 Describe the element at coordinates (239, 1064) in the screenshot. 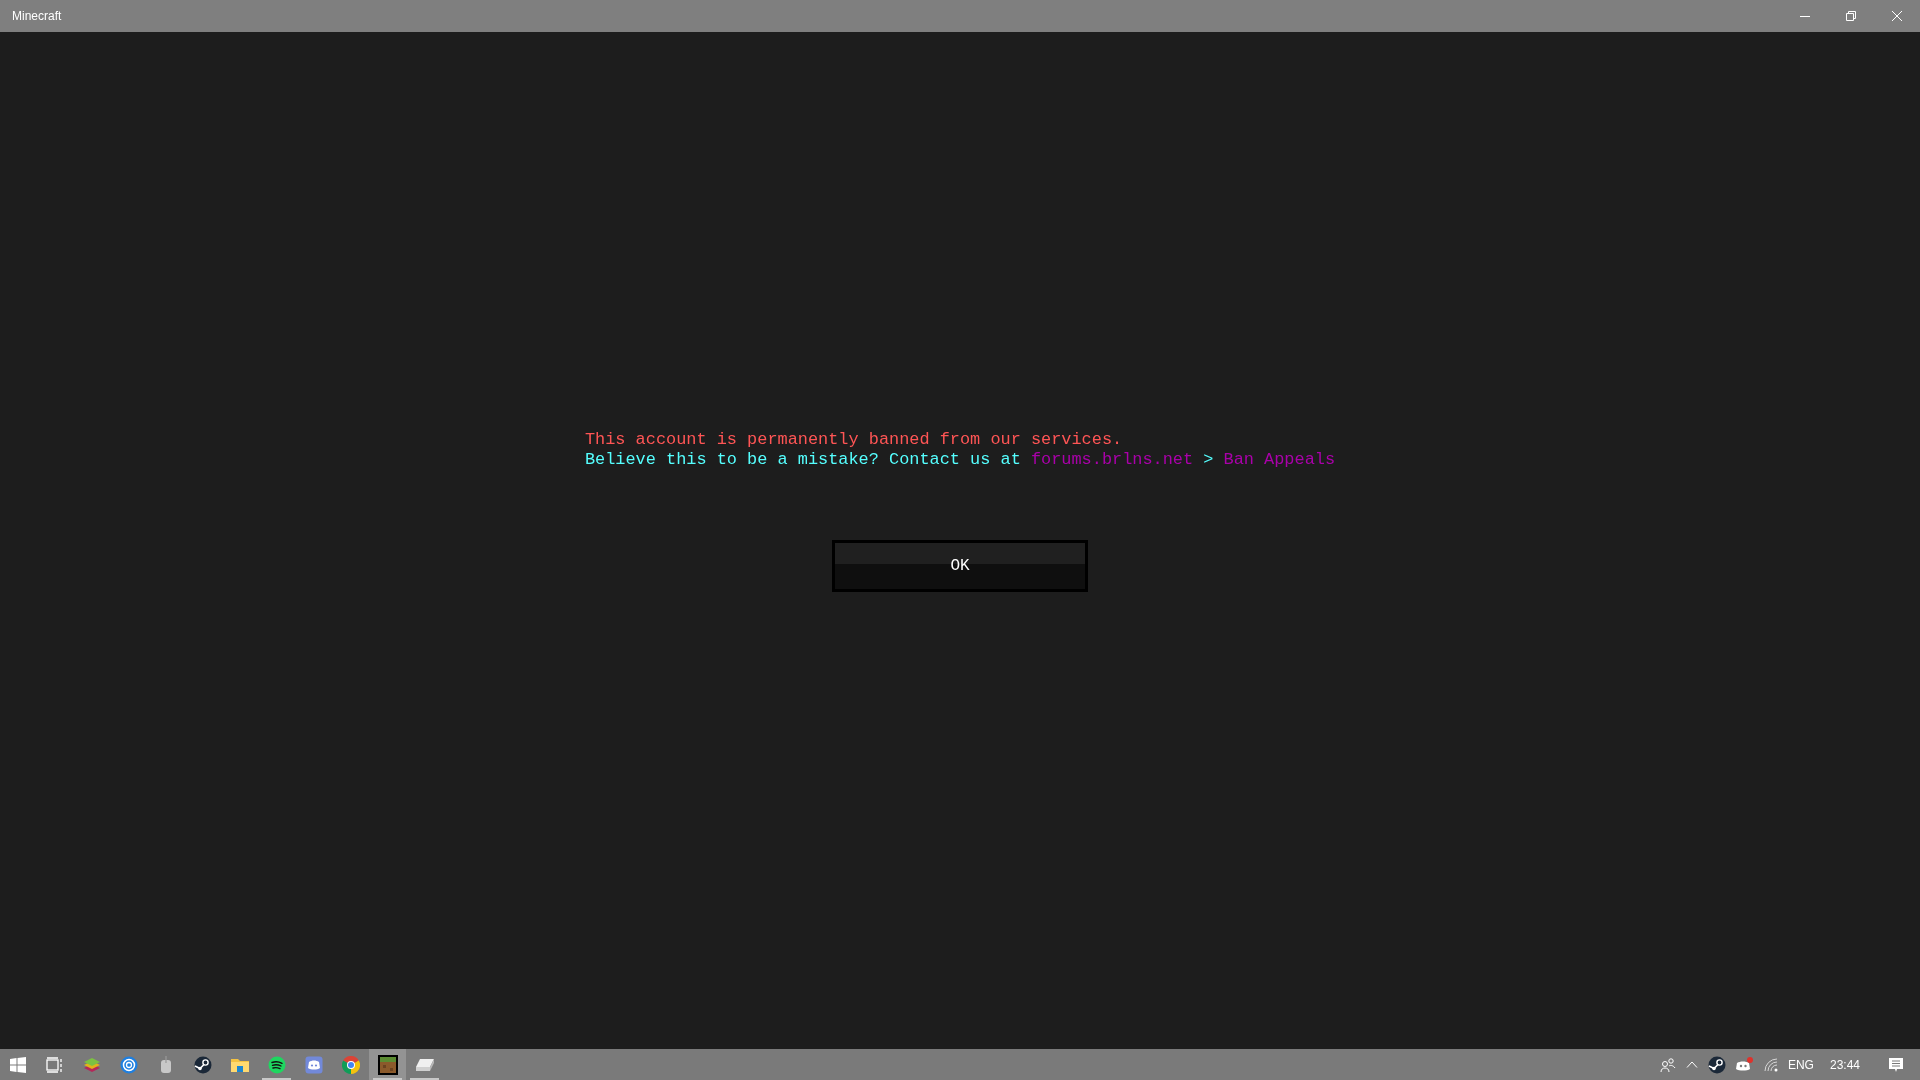

I see `folder-icon` at that location.